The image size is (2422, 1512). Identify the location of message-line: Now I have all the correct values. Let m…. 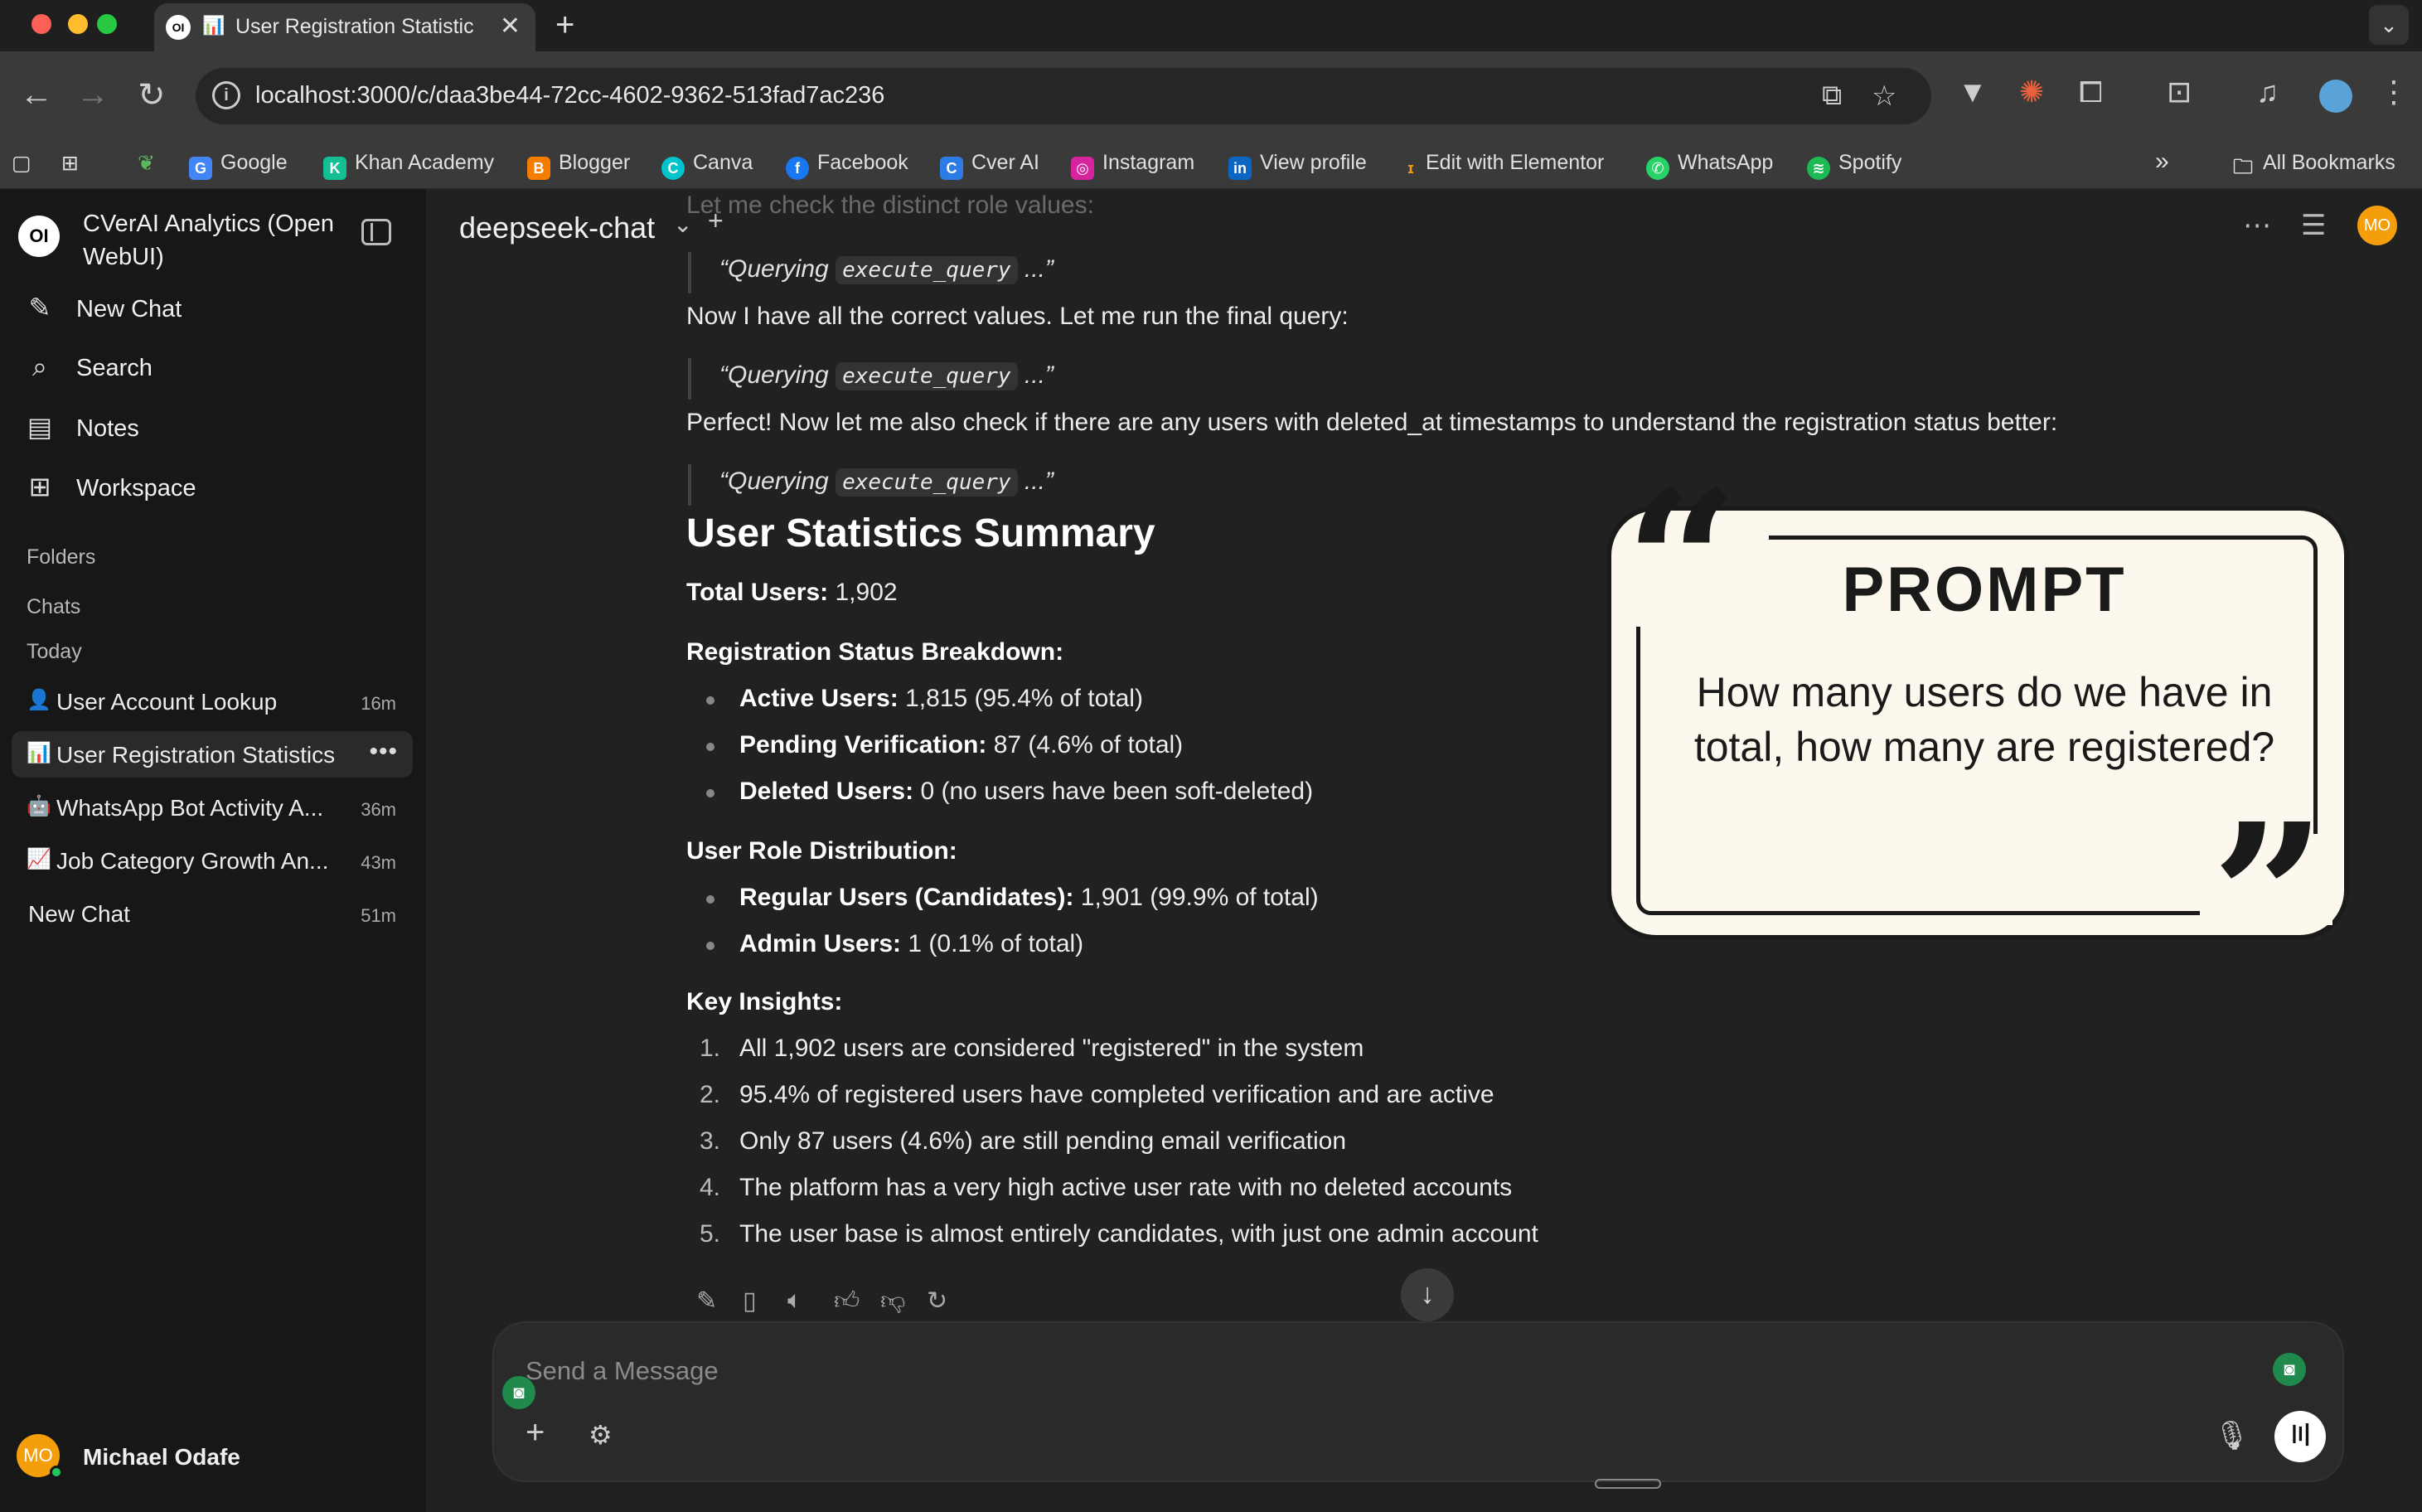
(1017, 316).